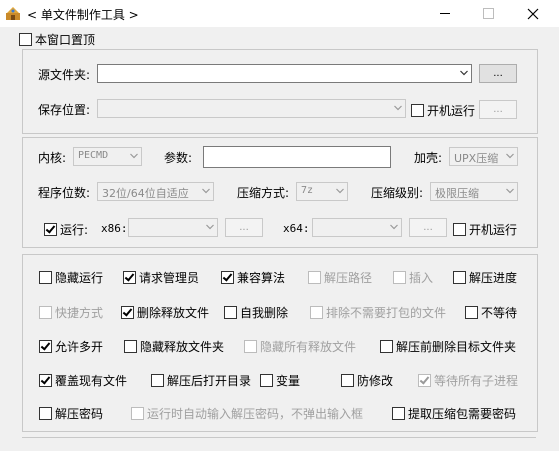  What do you see at coordinates (456, 347) in the screenshot?
I see `option-label: 解压前删除目标文件夹` at bounding box center [456, 347].